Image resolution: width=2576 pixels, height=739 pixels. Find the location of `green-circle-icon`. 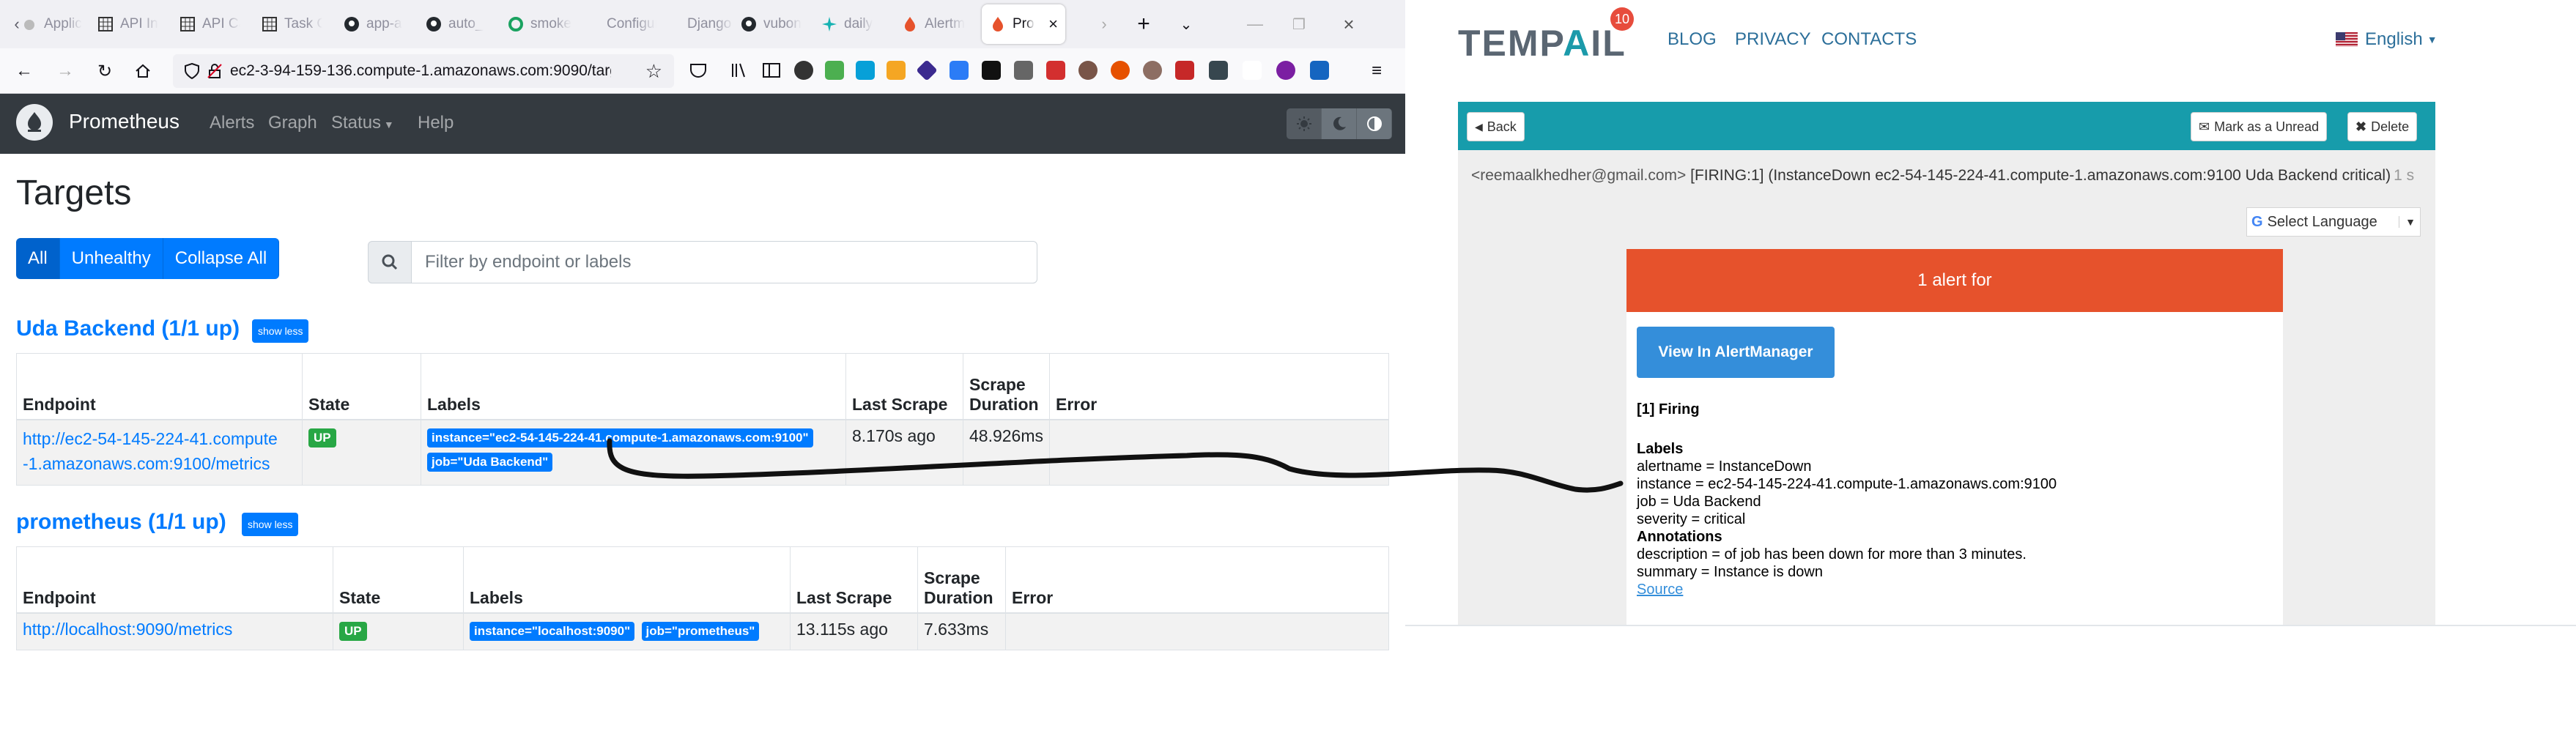

green-circle-icon is located at coordinates (516, 24).